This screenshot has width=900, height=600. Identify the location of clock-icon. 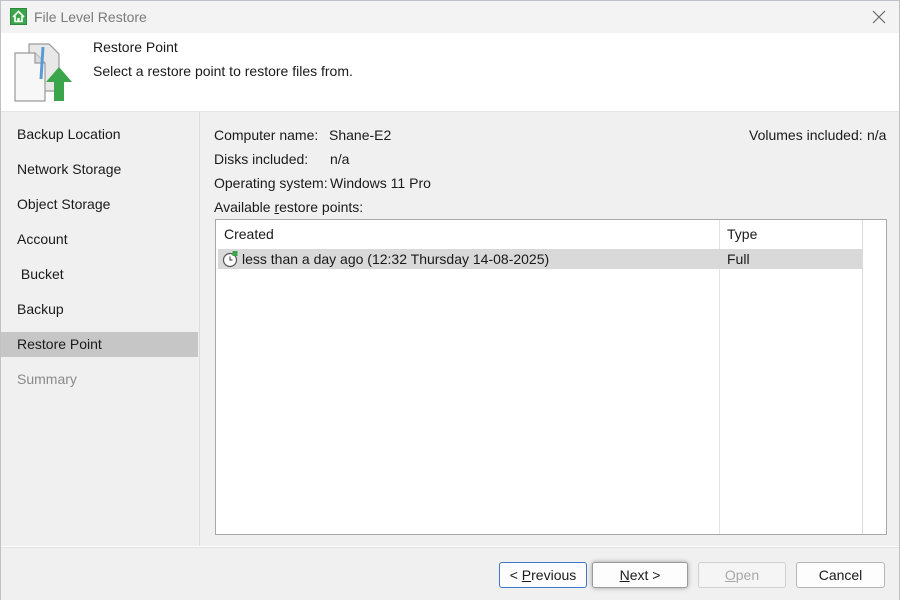
(230, 259).